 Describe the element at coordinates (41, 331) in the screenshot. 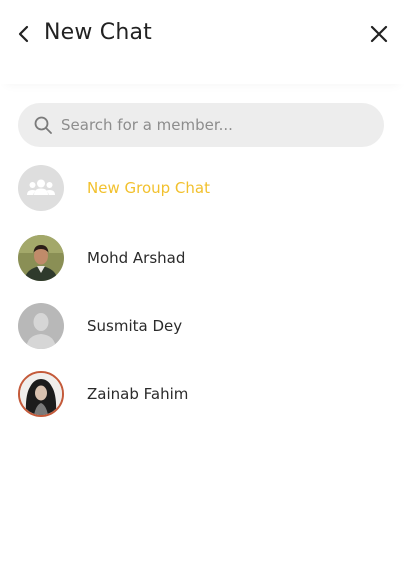

I see `user-icon` at that location.